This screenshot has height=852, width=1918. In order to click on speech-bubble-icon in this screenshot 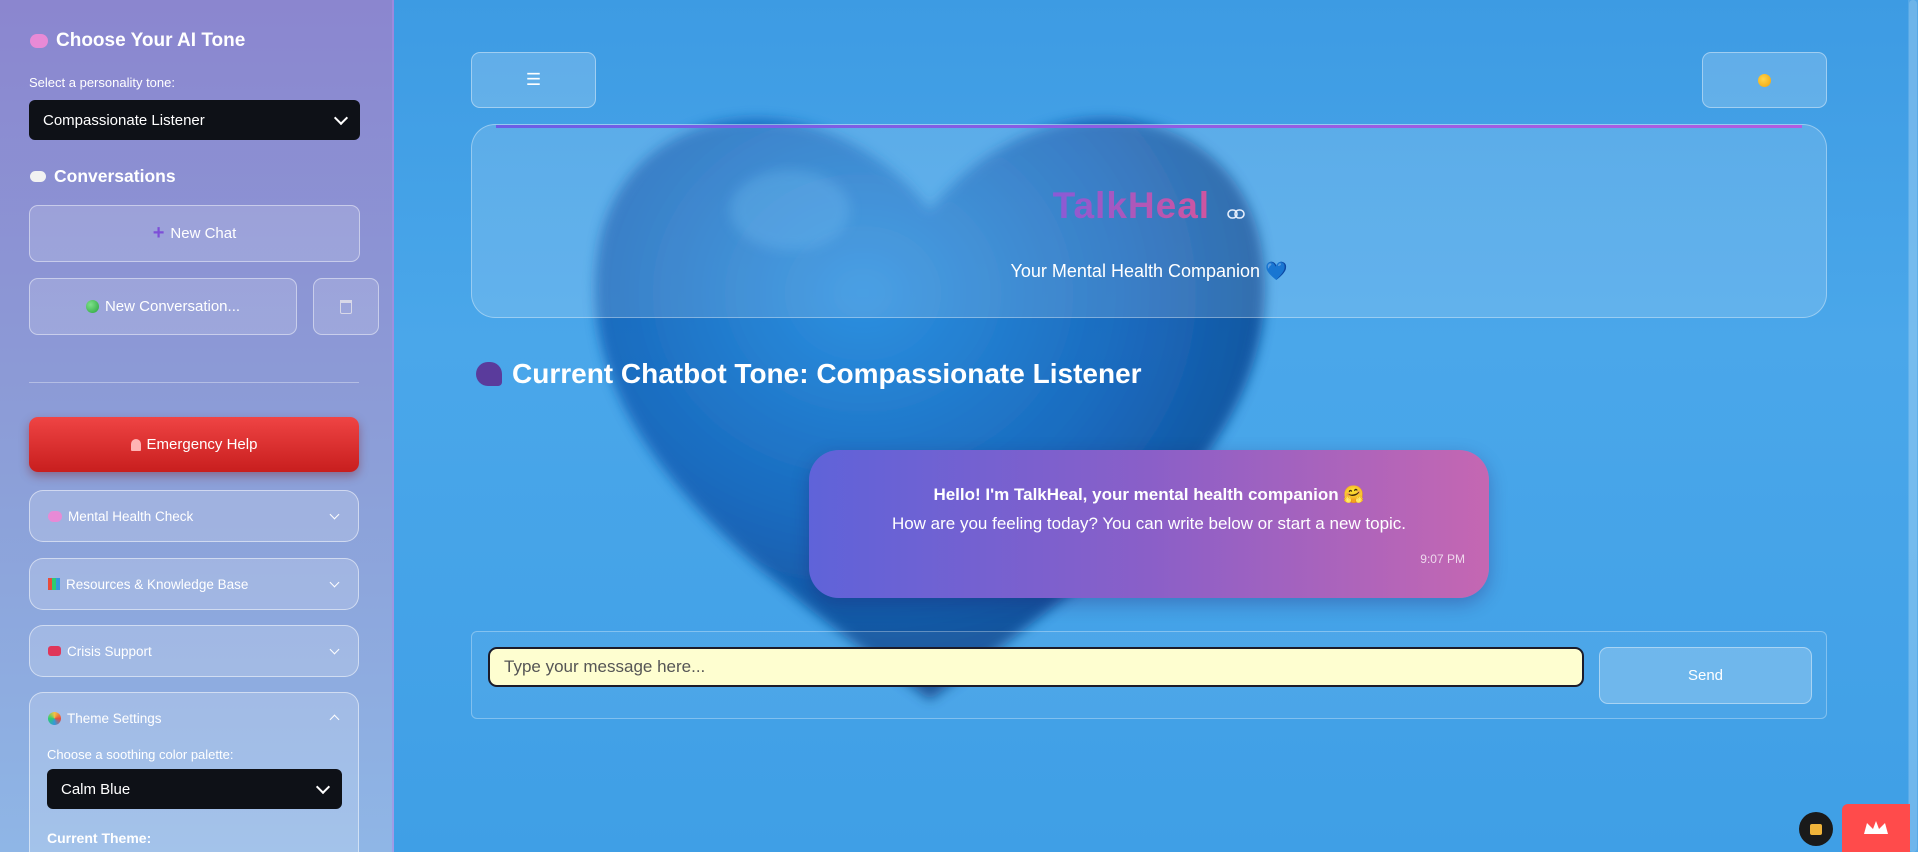, I will do `click(38, 176)`.